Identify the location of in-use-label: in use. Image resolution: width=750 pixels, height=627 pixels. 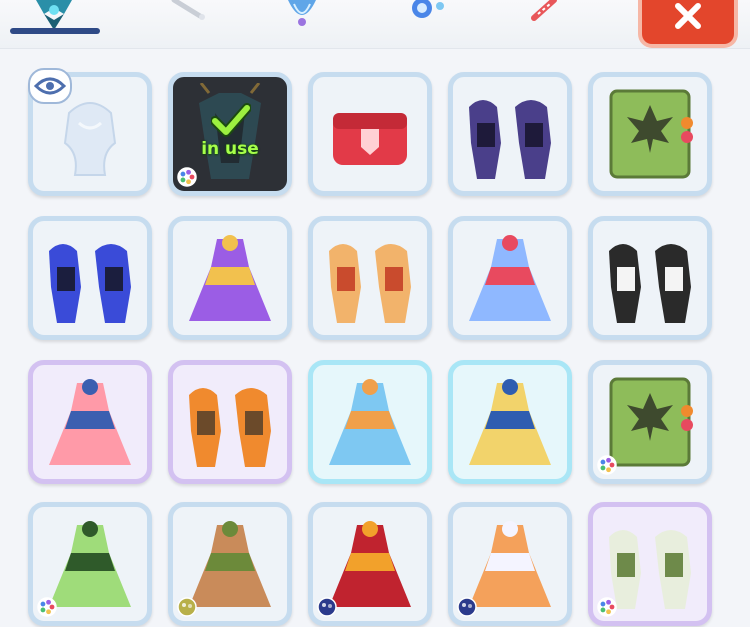
(230, 149).